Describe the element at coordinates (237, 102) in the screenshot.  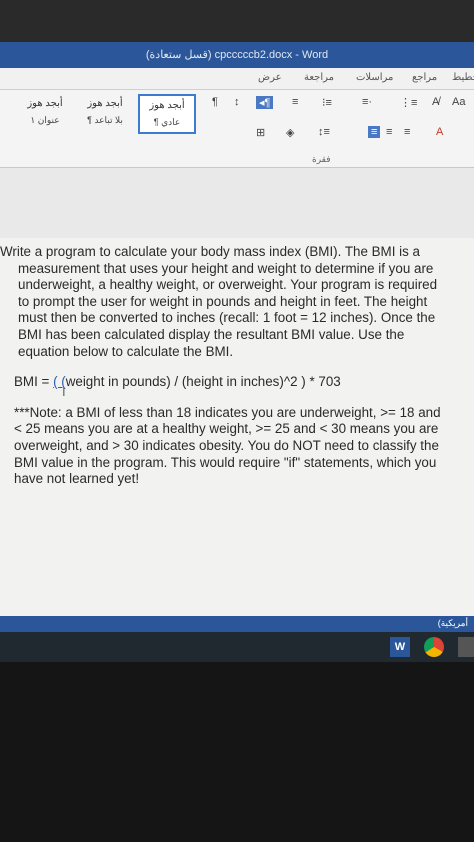
I see `sort-icon: ↕` at that location.